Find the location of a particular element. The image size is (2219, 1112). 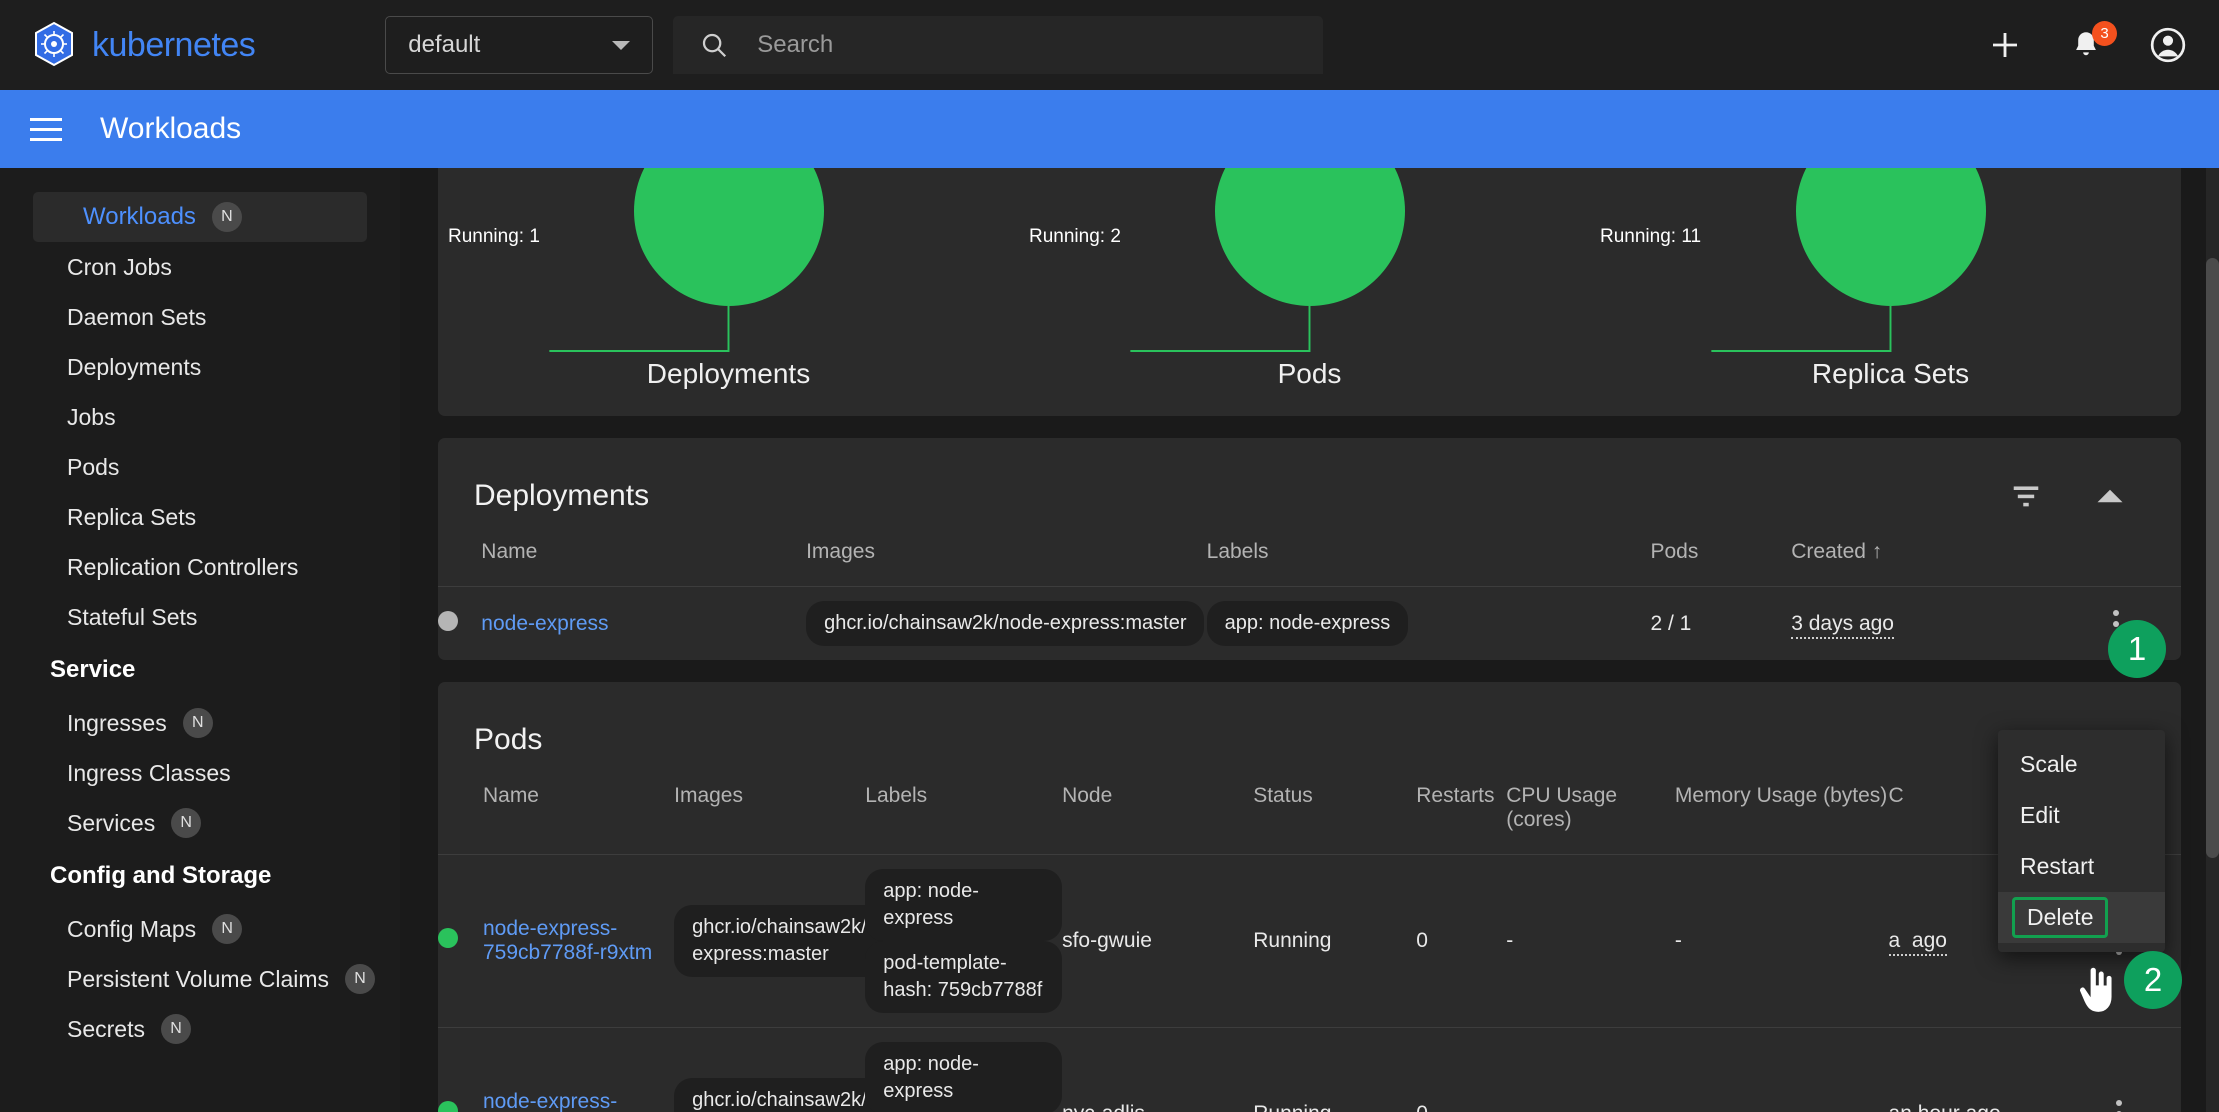

sidebar-item-replication-controllers: Replication Controllers is located at coordinates (200, 567).